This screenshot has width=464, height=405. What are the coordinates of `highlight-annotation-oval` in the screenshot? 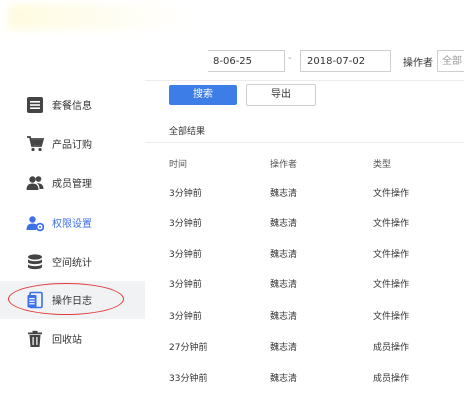 It's located at (66, 299).